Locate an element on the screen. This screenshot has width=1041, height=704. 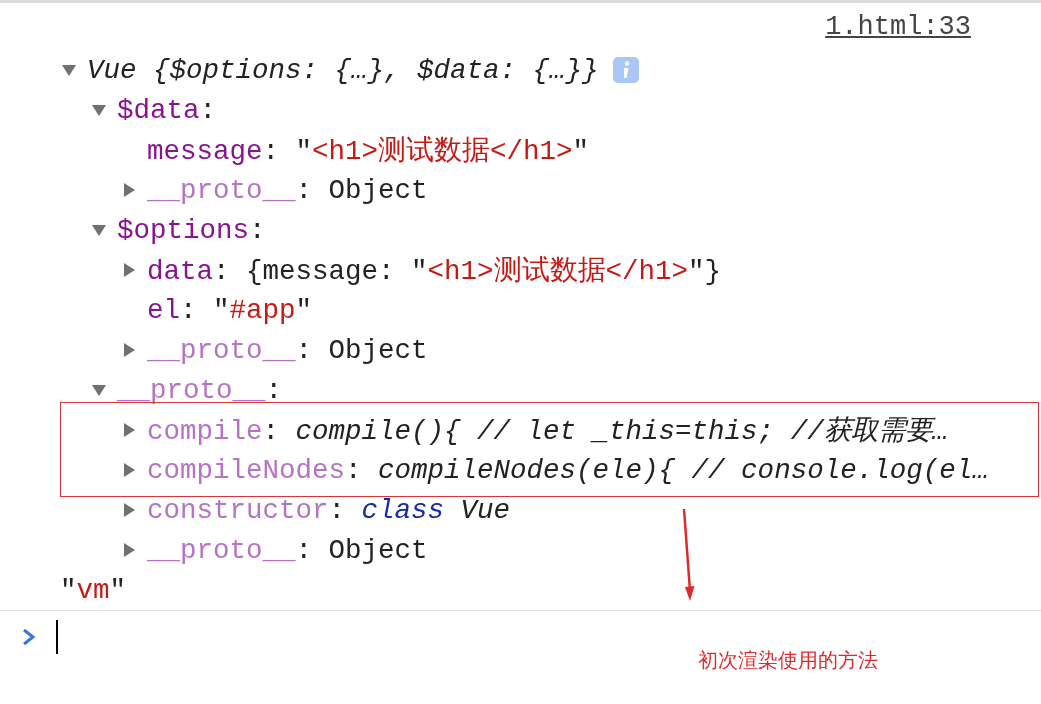
property-text: data: {message: "<h1>测试数据</h1>"} is located at coordinates (434, 271).